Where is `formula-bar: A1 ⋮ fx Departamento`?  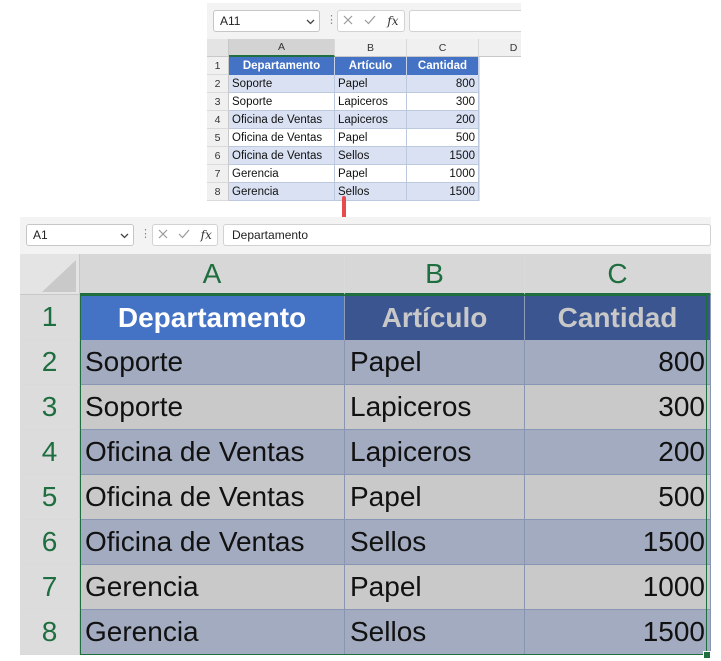 formula-bar: A1 ⋮ fx Departamento is located at coordinates (365, 235).